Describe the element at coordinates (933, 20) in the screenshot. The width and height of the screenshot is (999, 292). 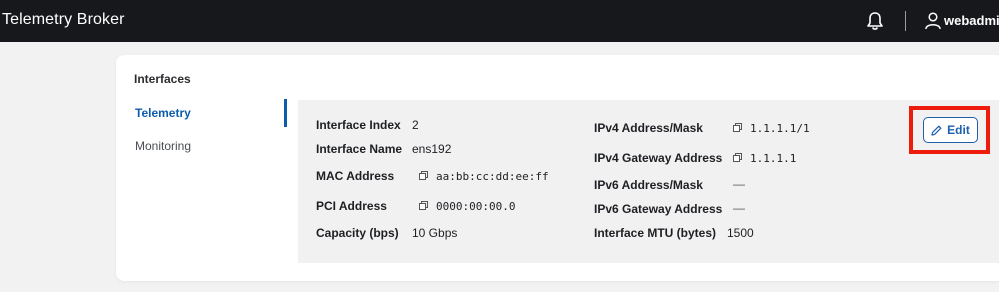
I see `user-icon` at that location.